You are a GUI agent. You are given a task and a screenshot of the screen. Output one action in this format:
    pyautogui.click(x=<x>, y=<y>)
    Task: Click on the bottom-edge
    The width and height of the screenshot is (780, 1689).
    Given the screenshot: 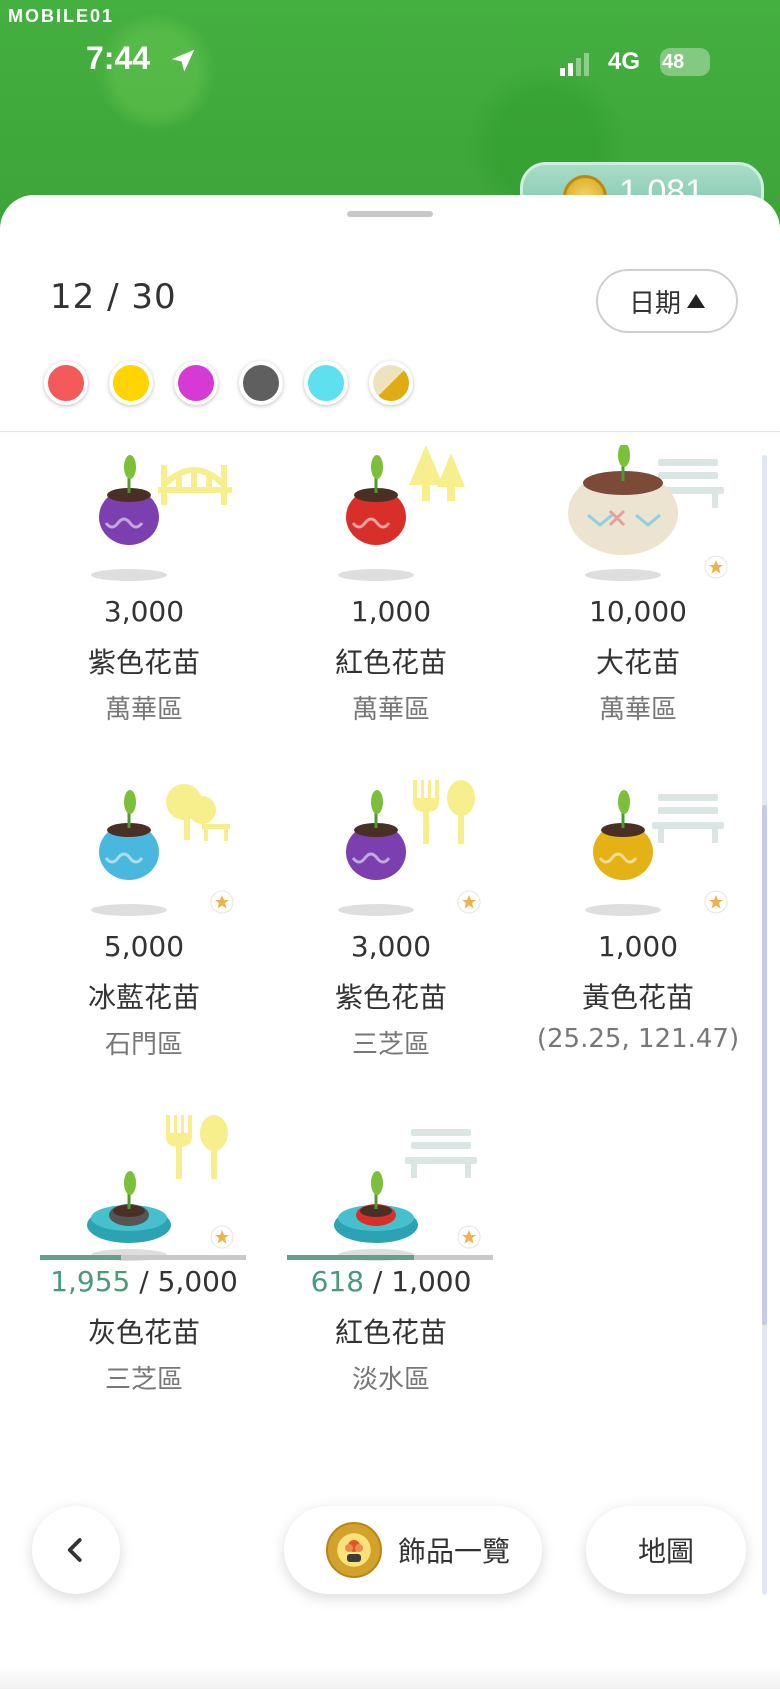 What is the action you would take?
    pyautogui.click(x=390, y=1678)
    